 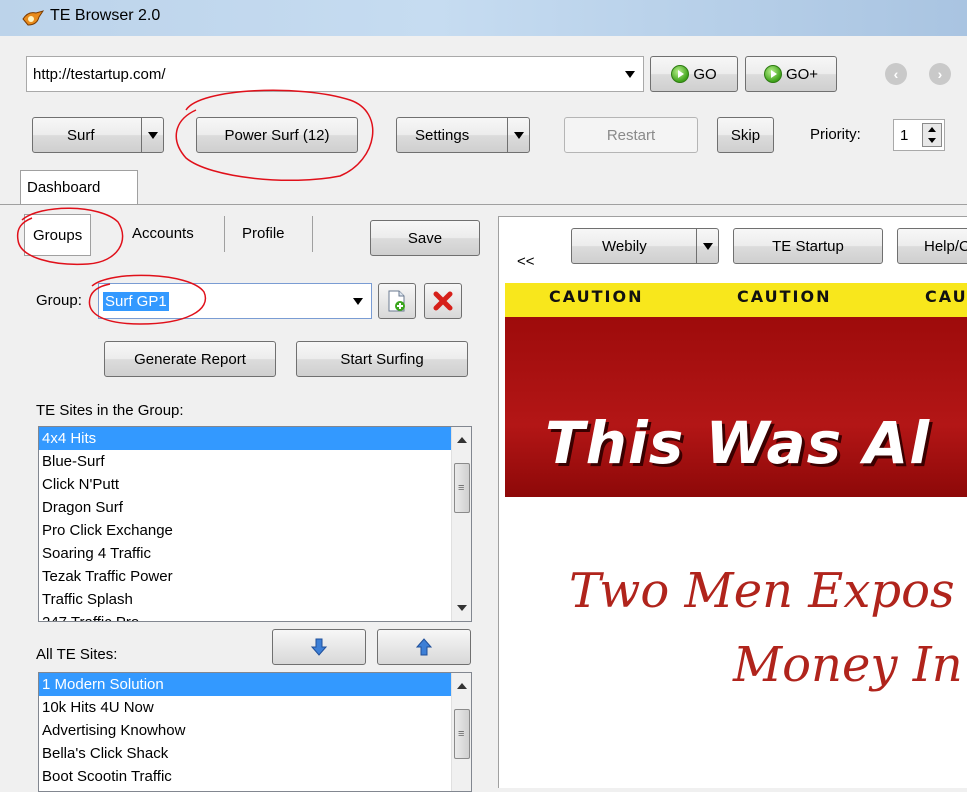 I want to click on priority-spinner: 1, so click(x=919, y=135).